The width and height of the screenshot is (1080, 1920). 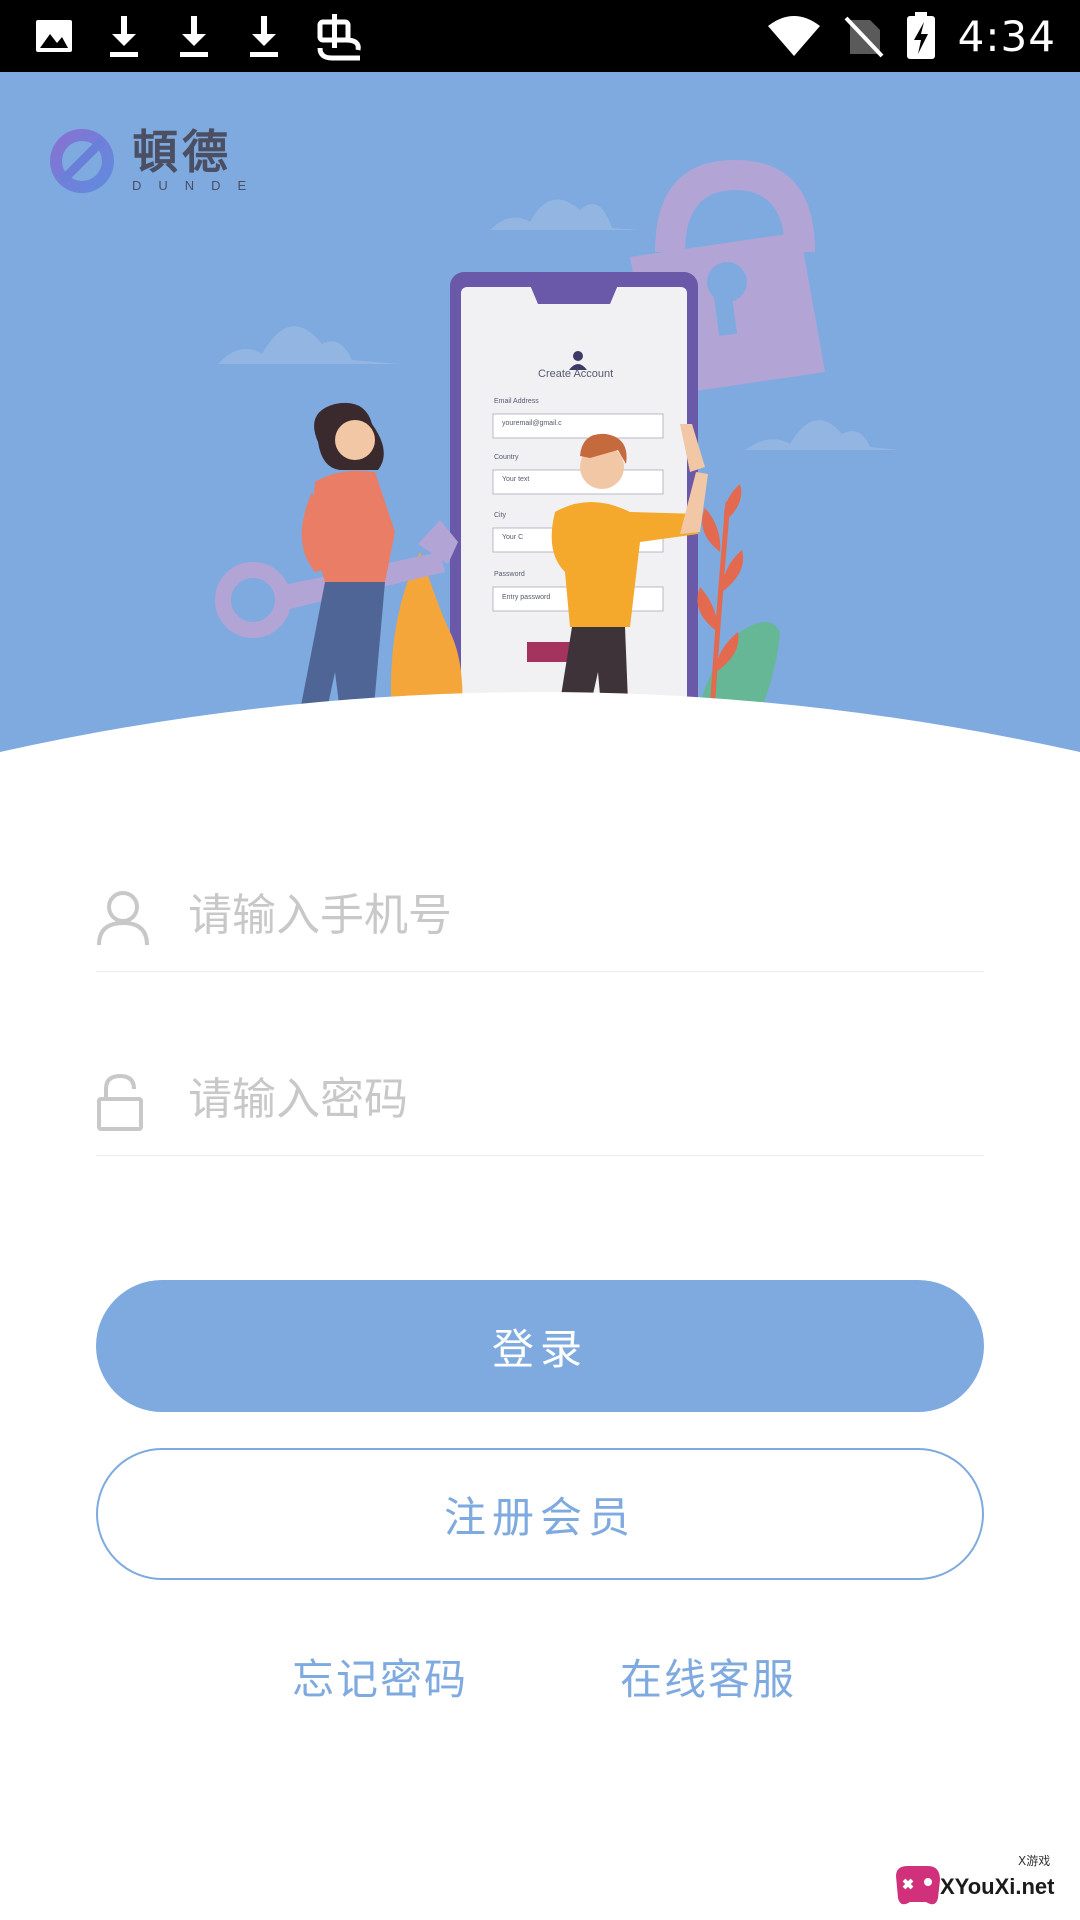 I want to click on forgot-password-link: 忘记密码, so click(x=380, y=1676).